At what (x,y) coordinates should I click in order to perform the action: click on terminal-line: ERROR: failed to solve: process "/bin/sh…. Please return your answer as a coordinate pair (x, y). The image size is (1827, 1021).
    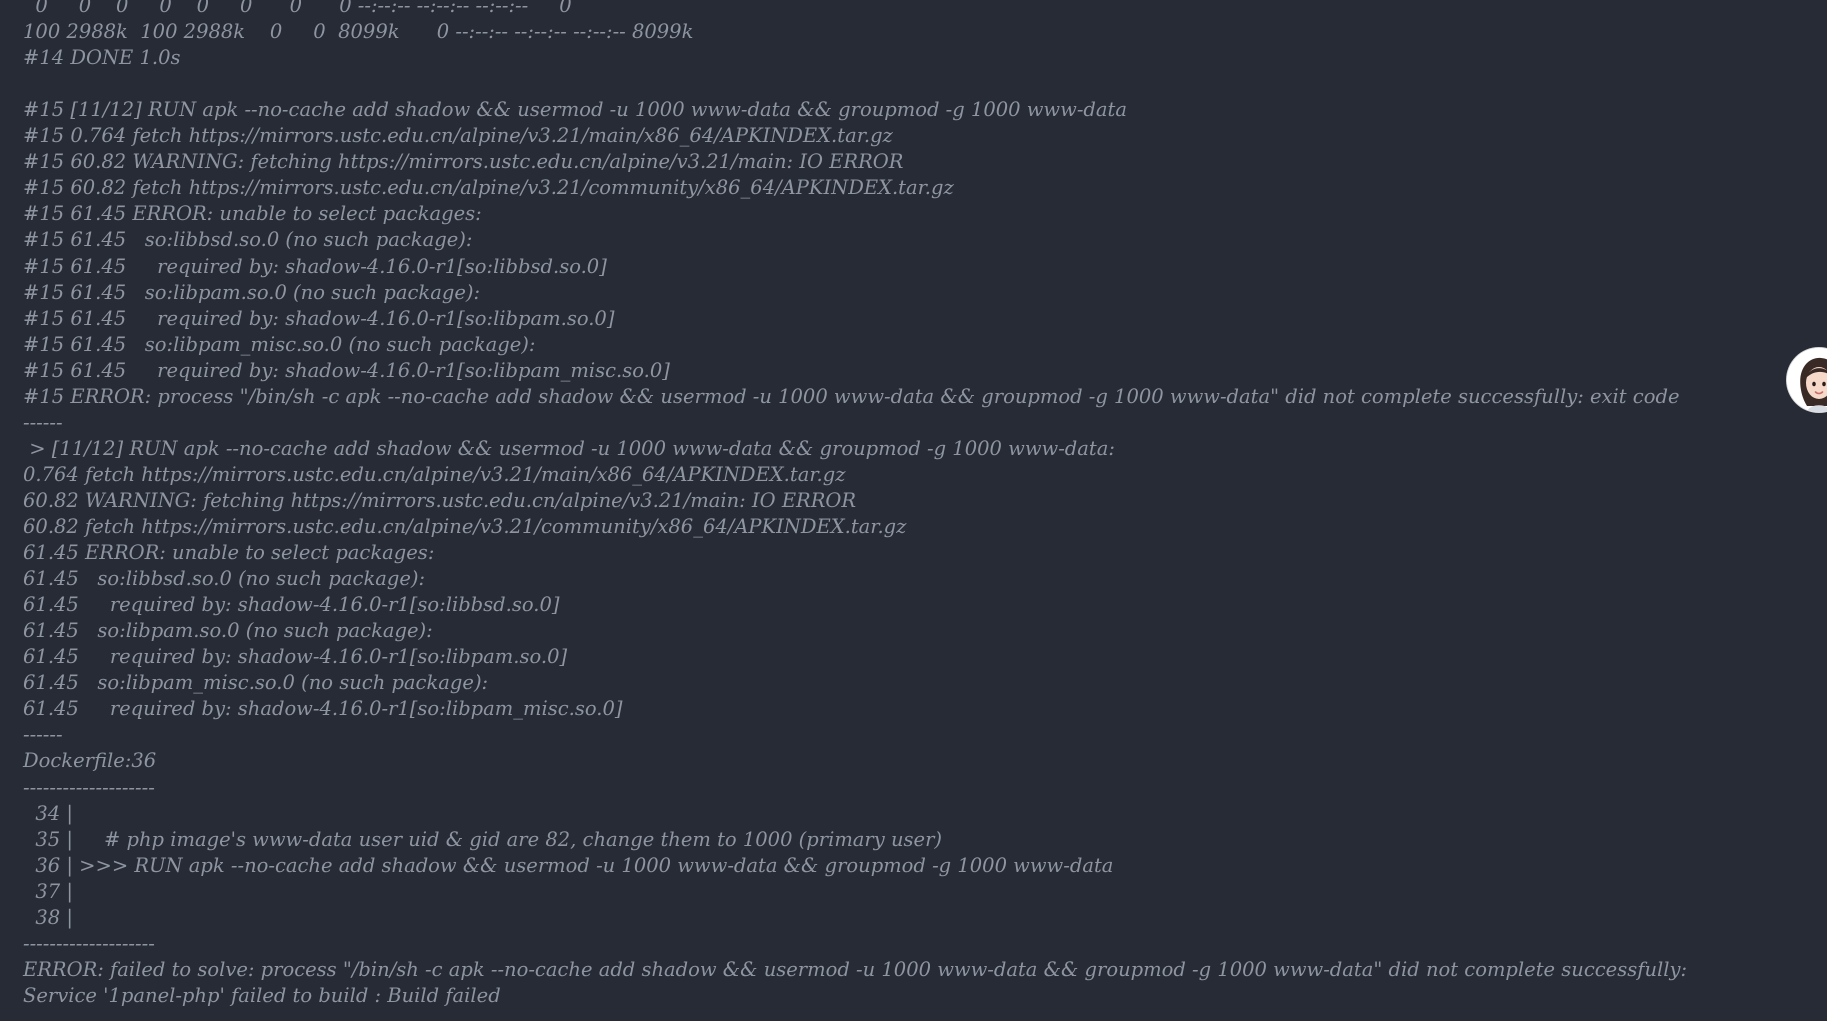
    Looking at the image, I should click on (855, 969).